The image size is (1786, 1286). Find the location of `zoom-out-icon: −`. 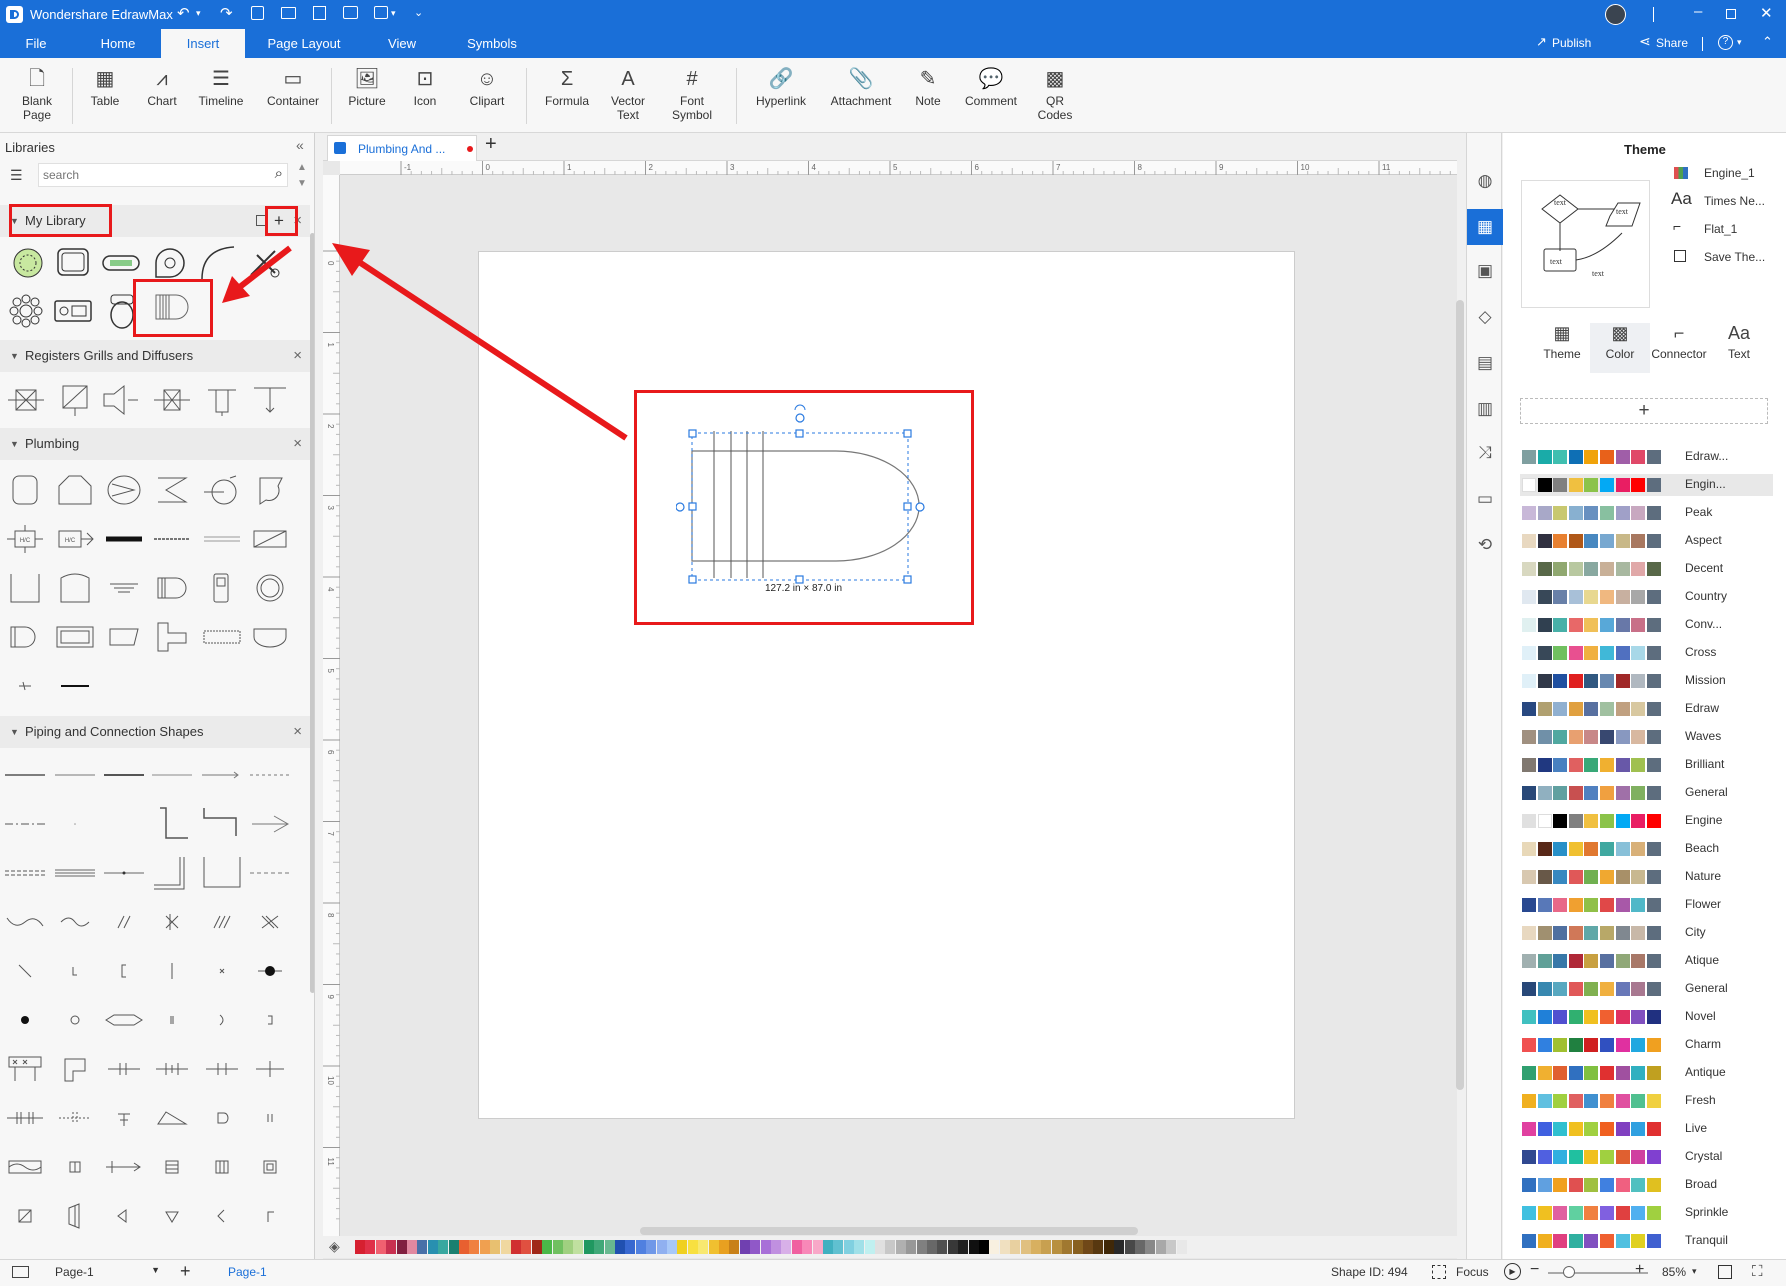

zoom-out-icon: − is located at coordinates (1534, 1270).